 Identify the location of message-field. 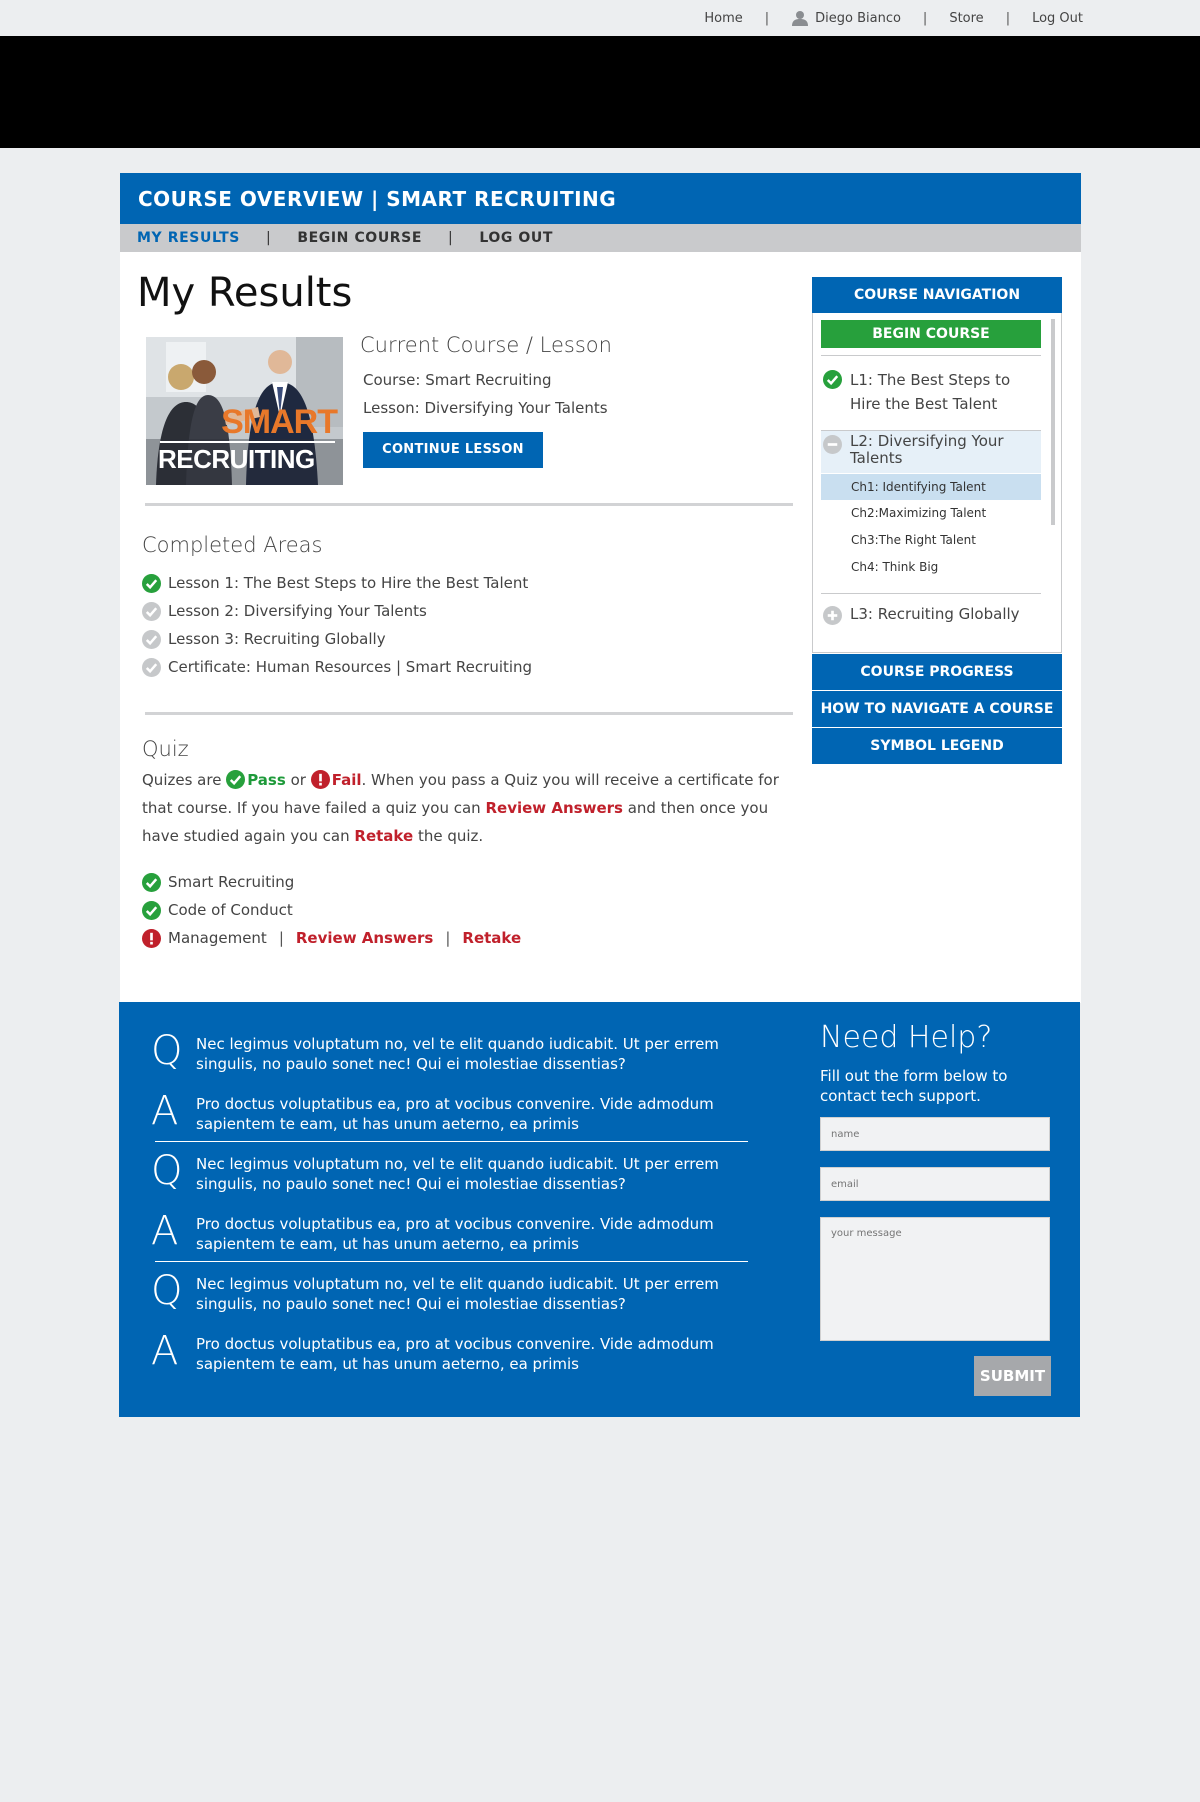
(935, 1279).